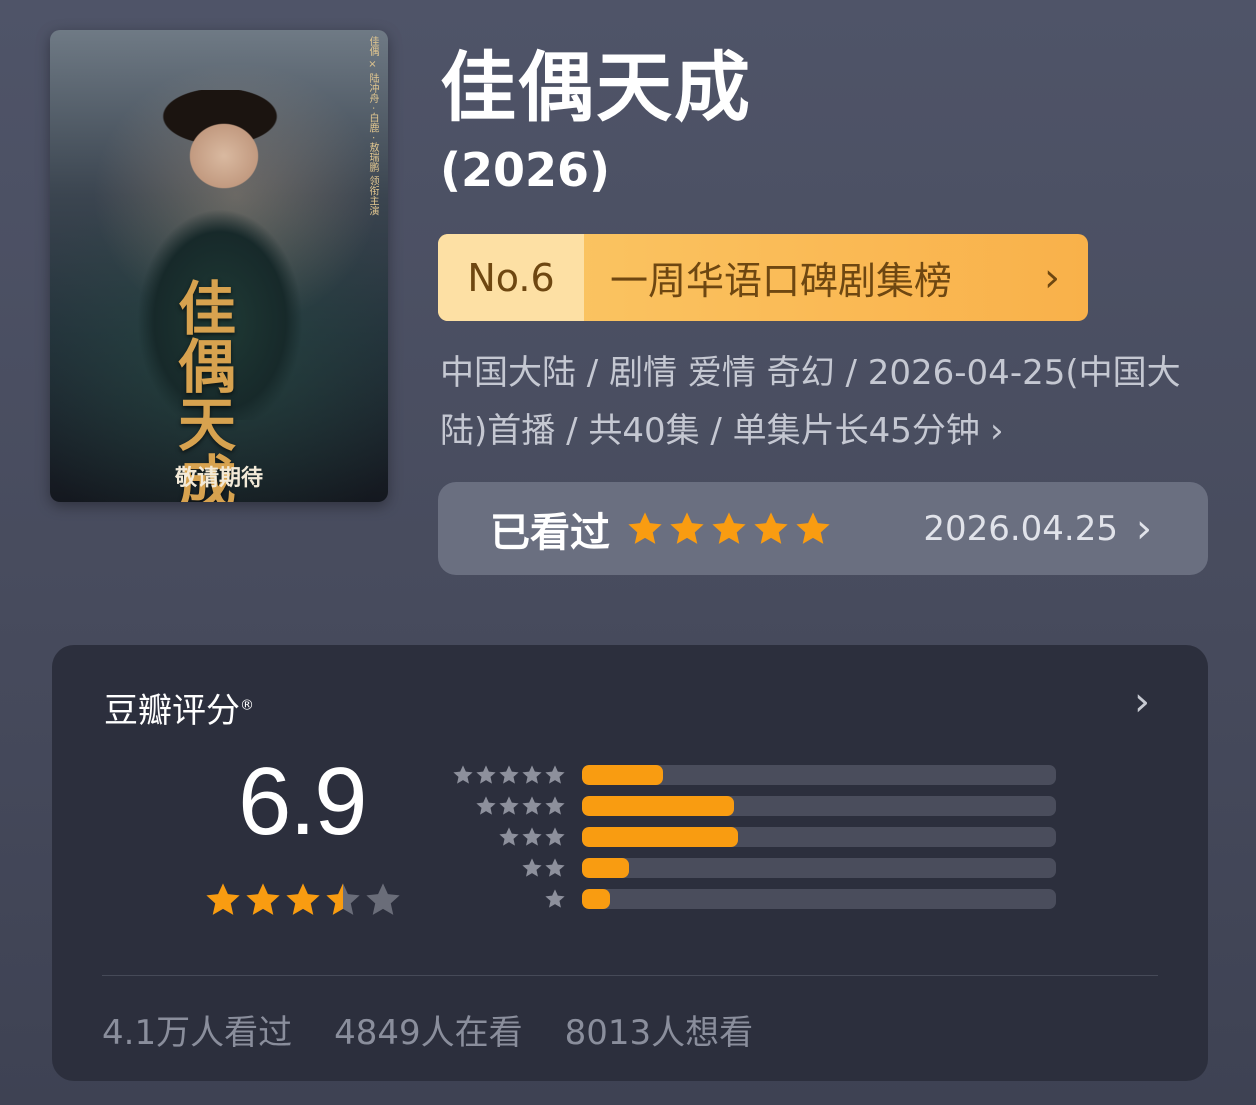 The image size is (1256, 1105). I want to click on stat-item: 4849人在看, so click(428, 1029).